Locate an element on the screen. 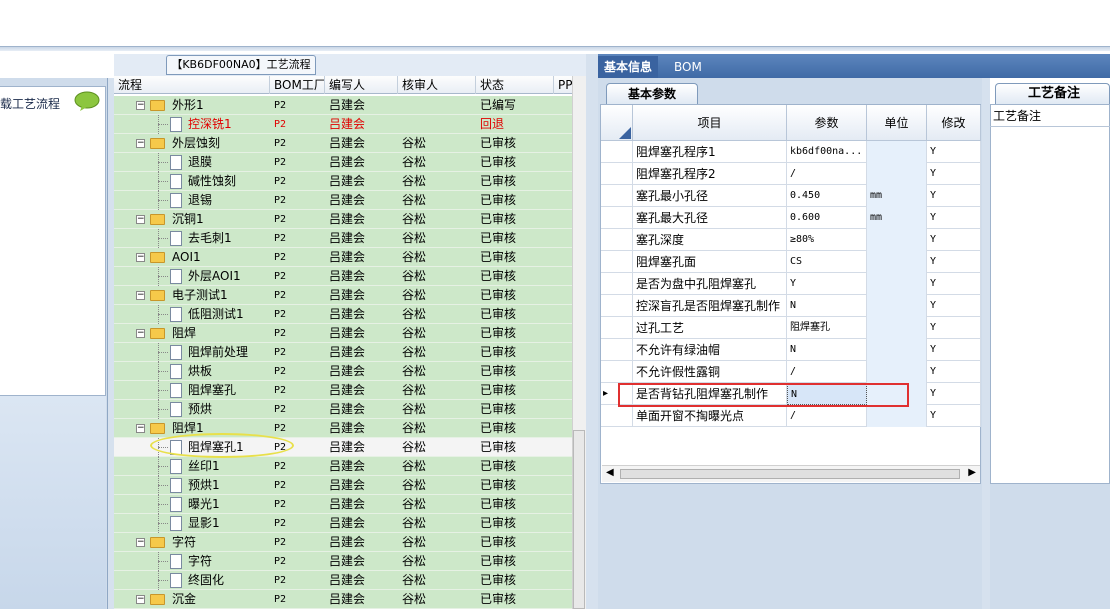 The image size is (1110, 609). params-row: 阻焊塞孔程序2/ Y is located at coordinates (791, 174).